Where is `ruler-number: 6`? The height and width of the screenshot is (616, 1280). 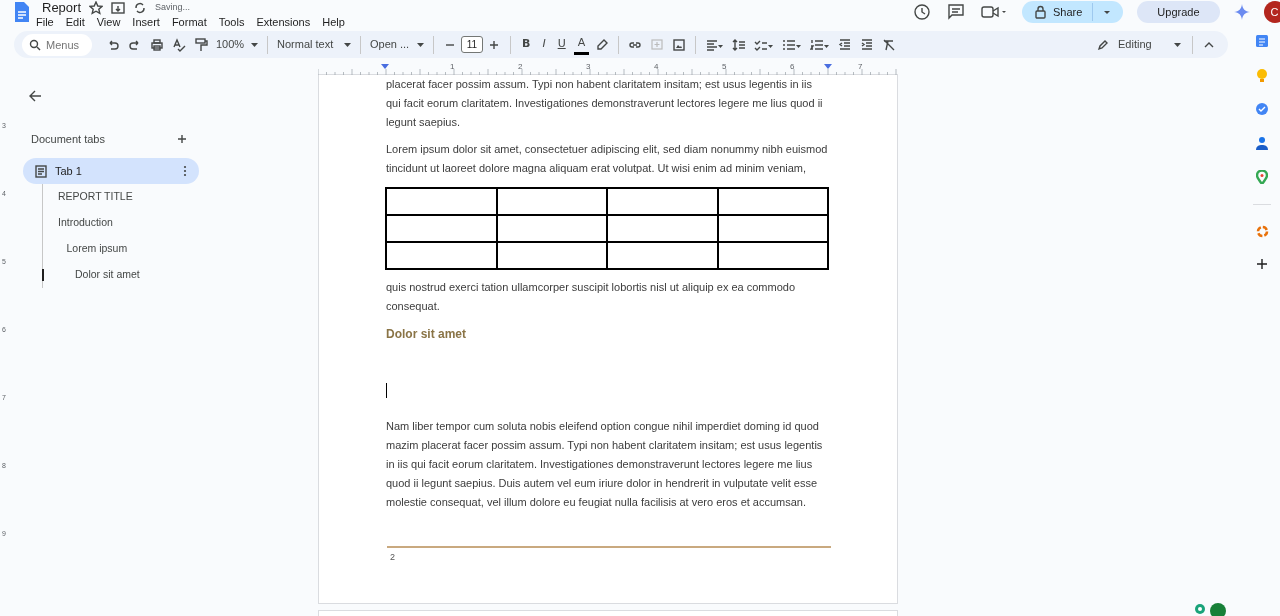 ruler-number: 6 is located at coordinates (792, 67).